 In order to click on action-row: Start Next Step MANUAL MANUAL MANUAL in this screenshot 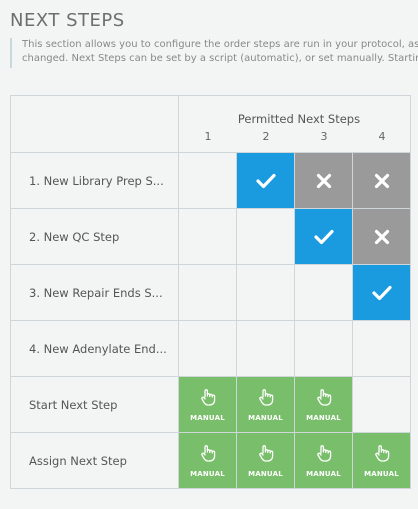, I will do `click(210, 404)`.